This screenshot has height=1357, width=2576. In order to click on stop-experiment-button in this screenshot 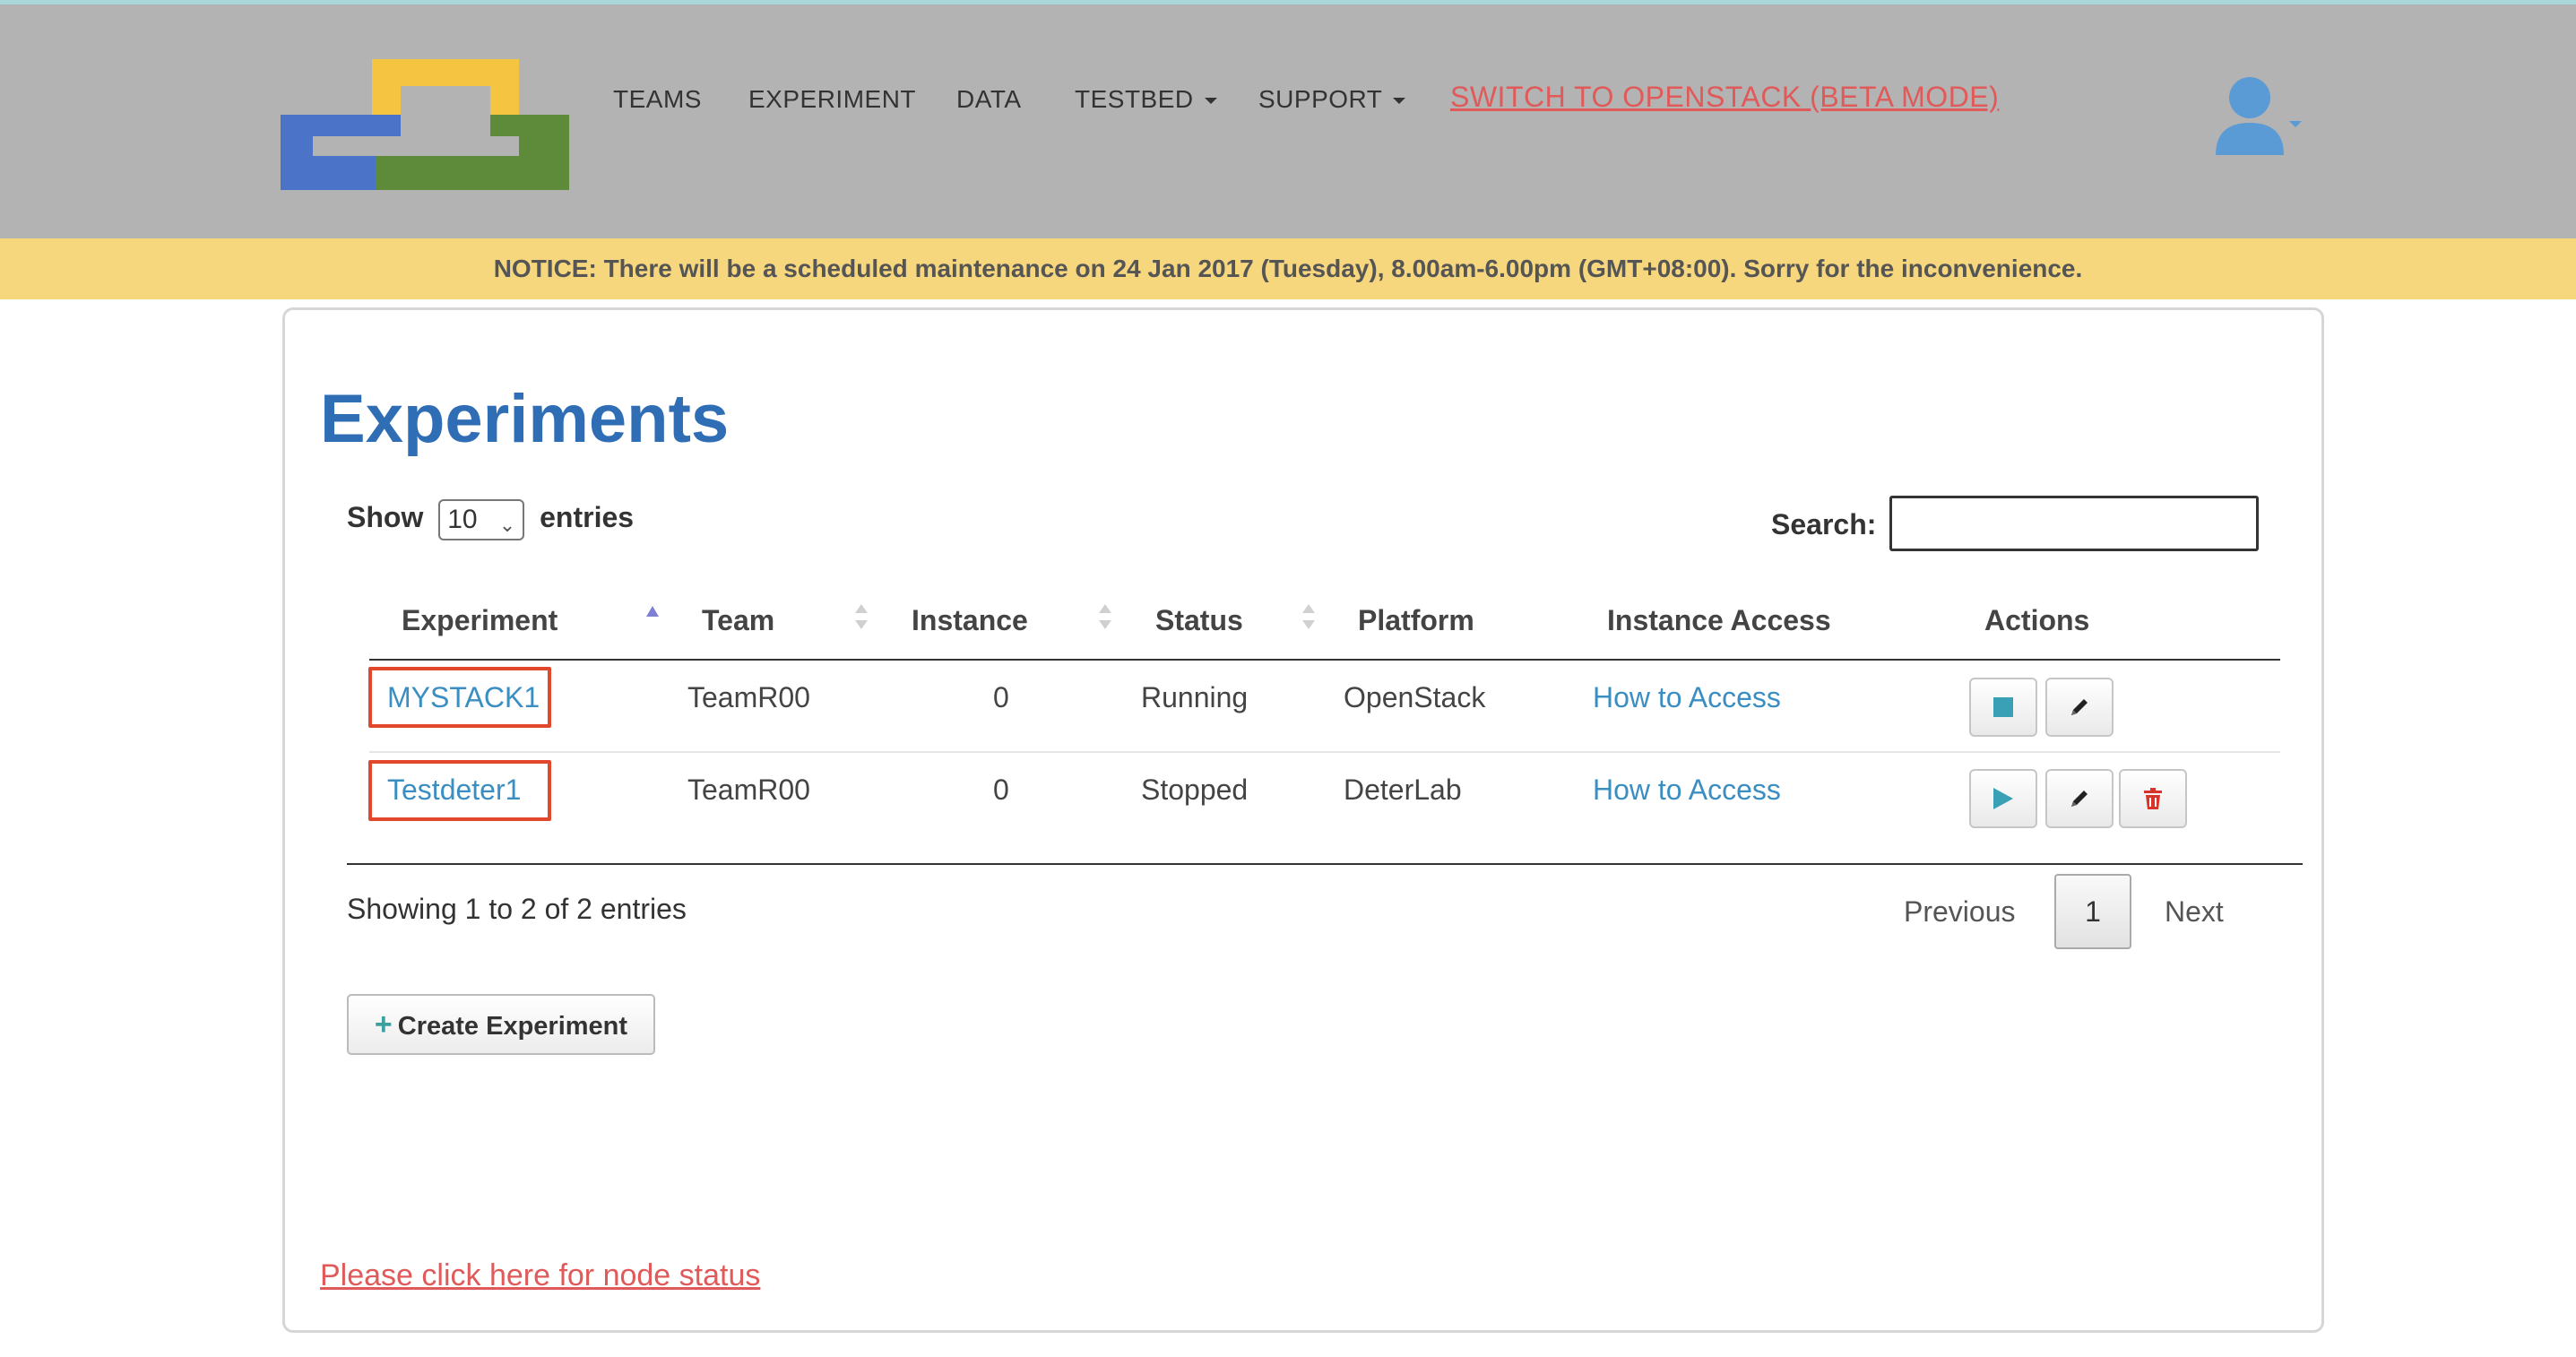, I will do `click(2003, 707)`.